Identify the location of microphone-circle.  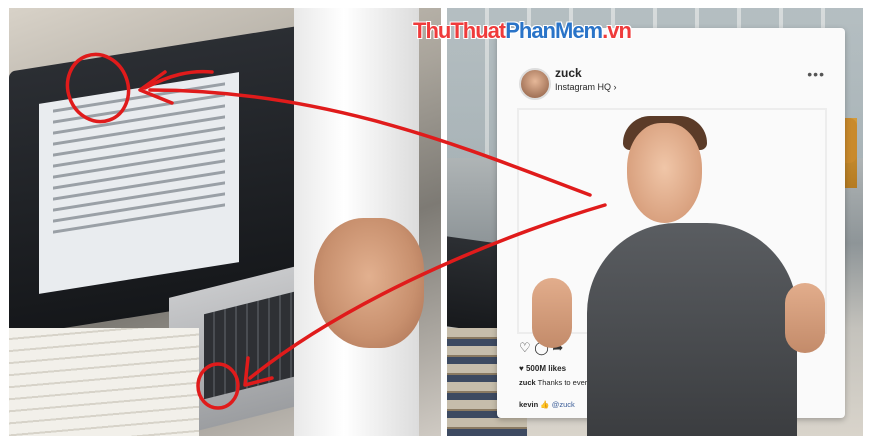
(218, 386).